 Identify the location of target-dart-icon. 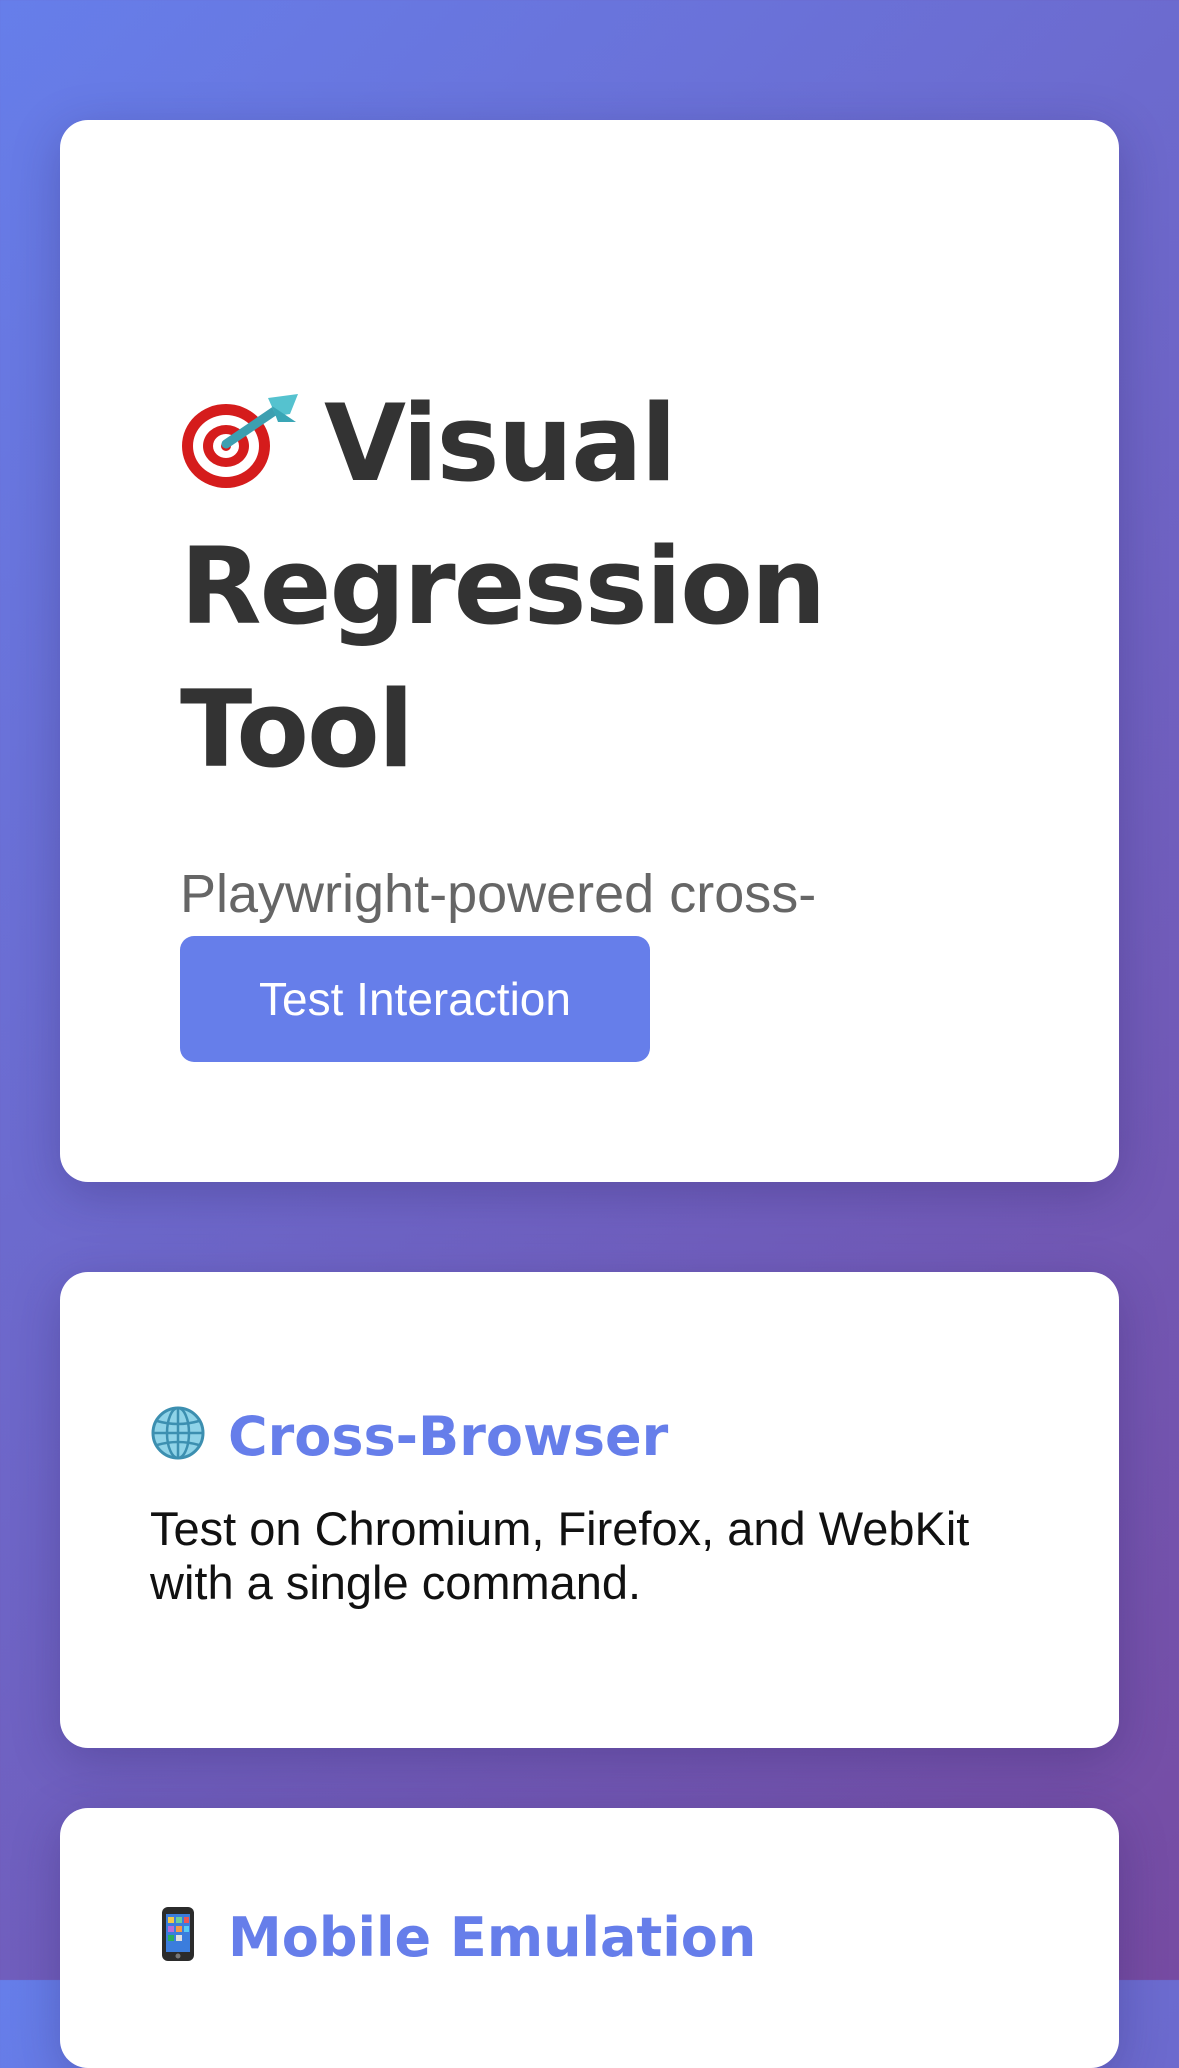
(240, 438).